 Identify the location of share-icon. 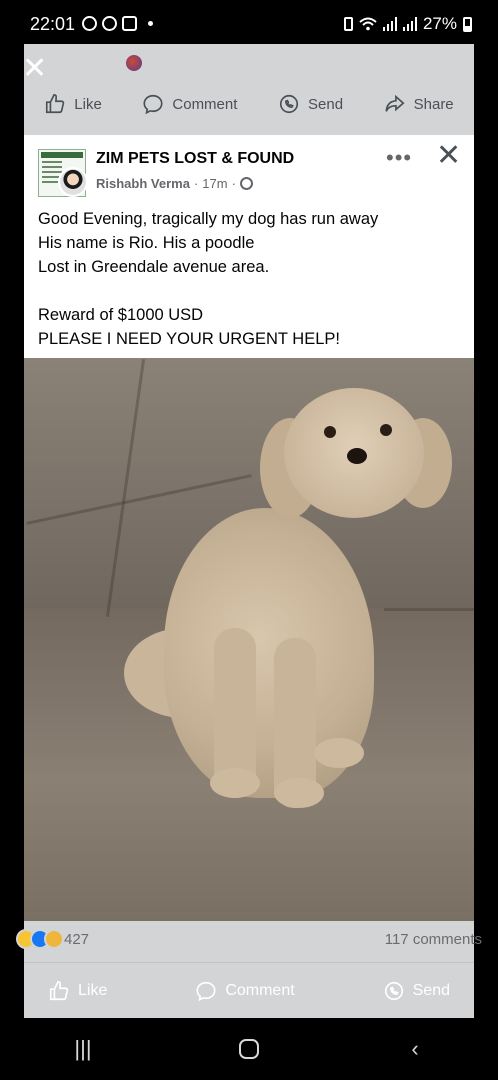
(395, 103).